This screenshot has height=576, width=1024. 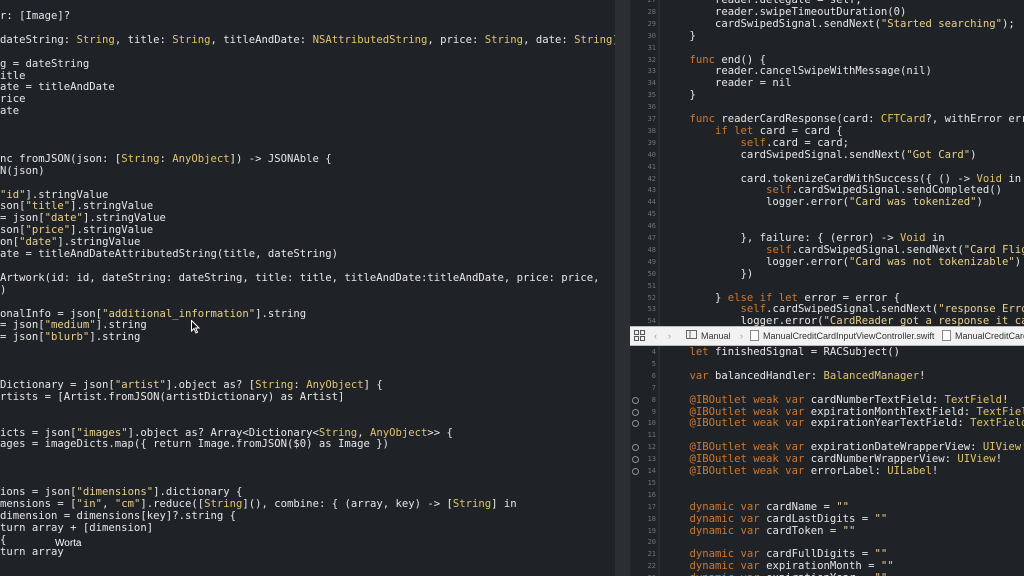 I want to click on code-line: } else if let error = error {, so click(x=782, y=298).